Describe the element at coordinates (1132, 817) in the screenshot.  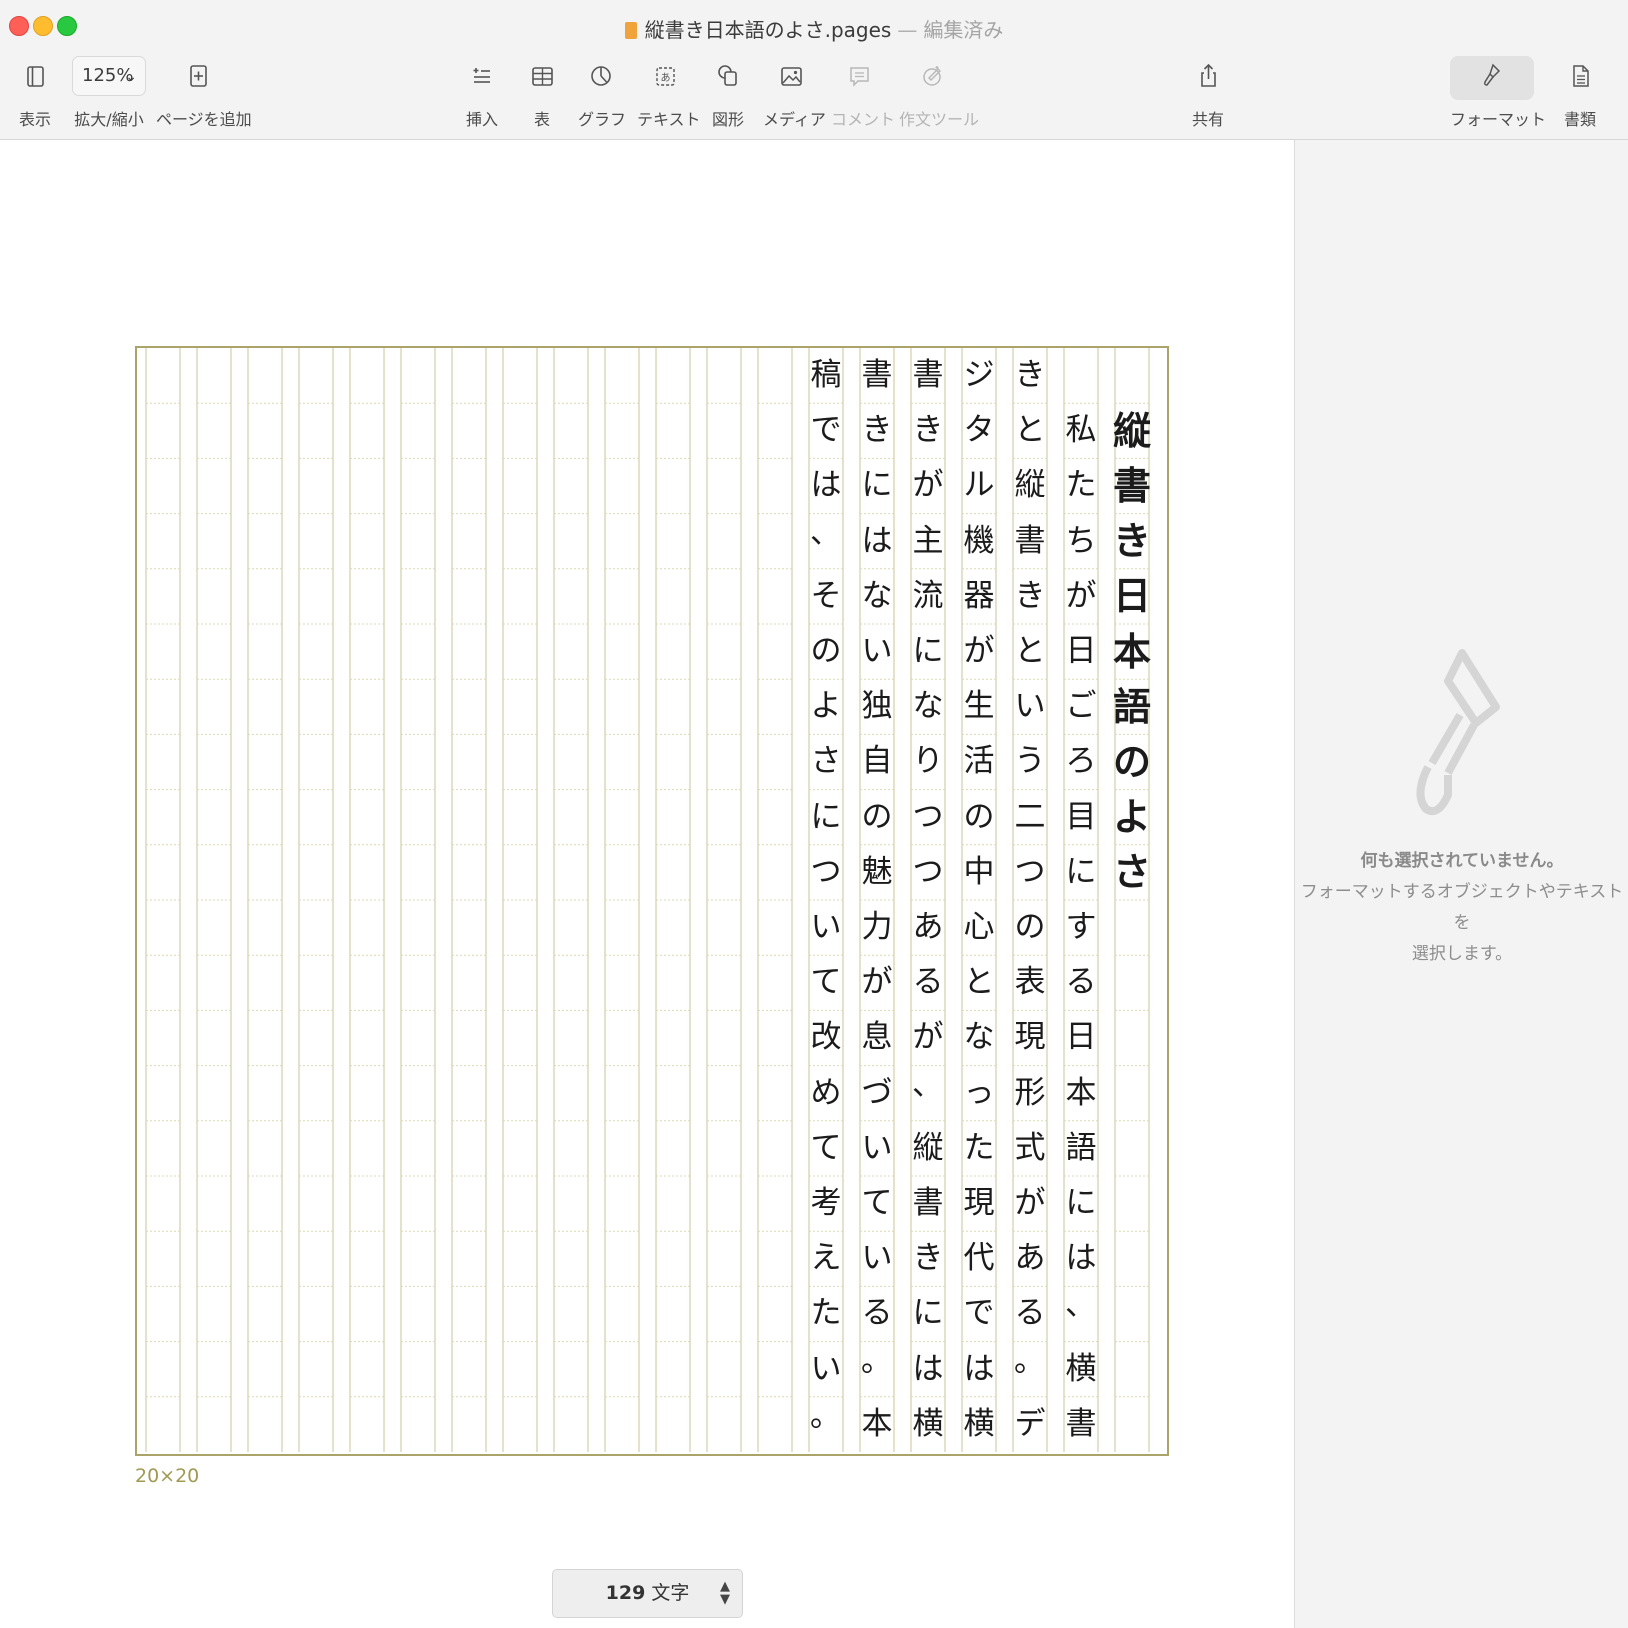
I see `title-character: よ` at that location.